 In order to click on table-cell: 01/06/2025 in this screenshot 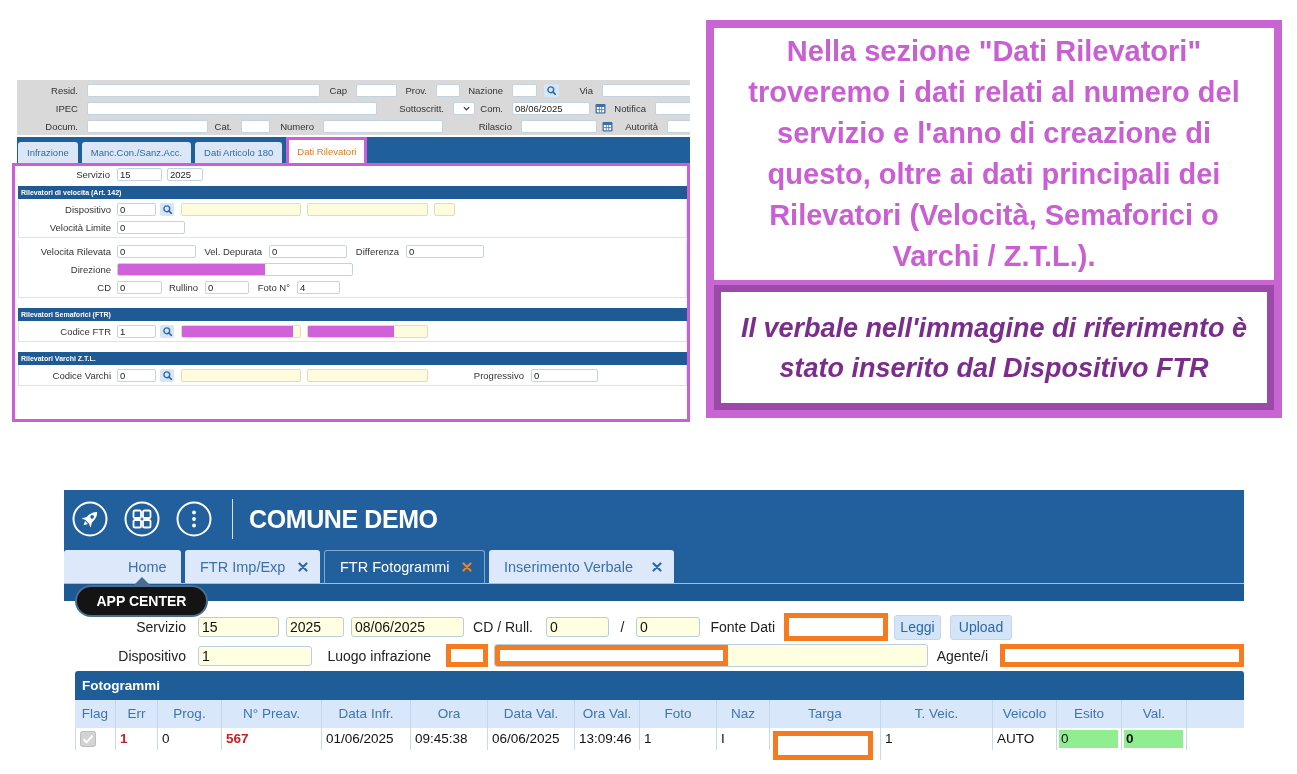, I will do `click(366, 739)`.